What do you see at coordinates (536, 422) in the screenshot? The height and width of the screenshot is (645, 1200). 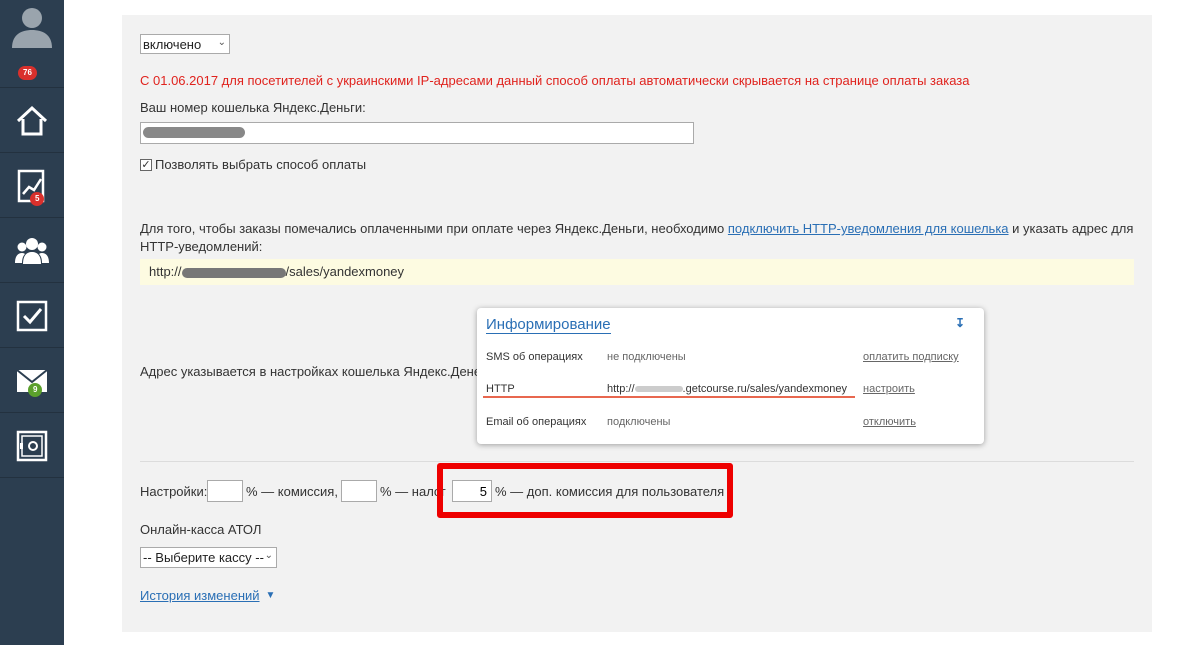 I see `card-row-name: Email об операциях` at bounding box center [536, 422].